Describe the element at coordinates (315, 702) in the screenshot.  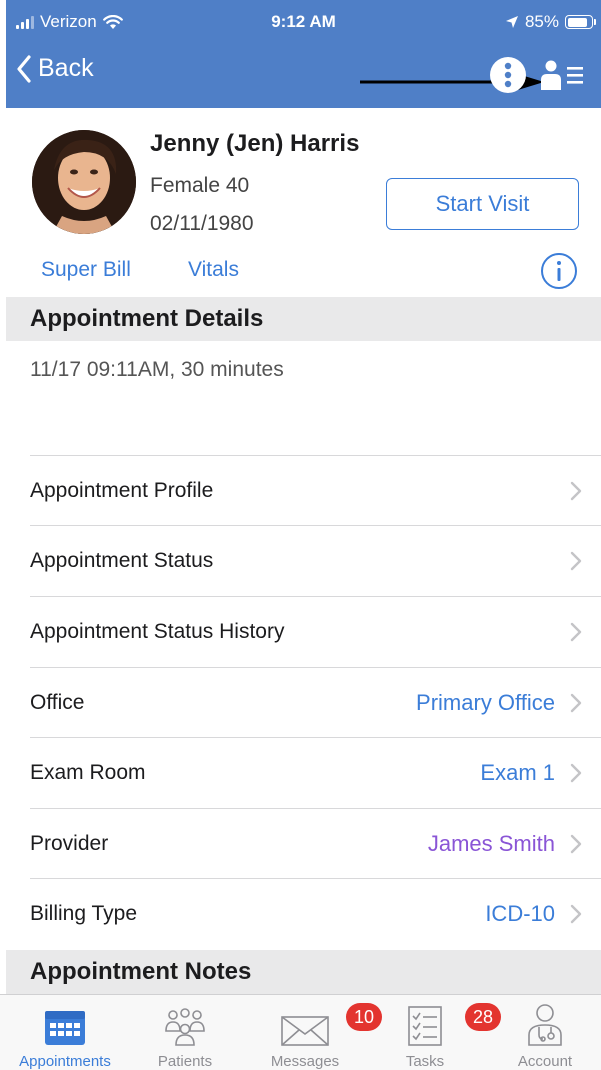
I see `row-office: Office Primary Office` at that location.